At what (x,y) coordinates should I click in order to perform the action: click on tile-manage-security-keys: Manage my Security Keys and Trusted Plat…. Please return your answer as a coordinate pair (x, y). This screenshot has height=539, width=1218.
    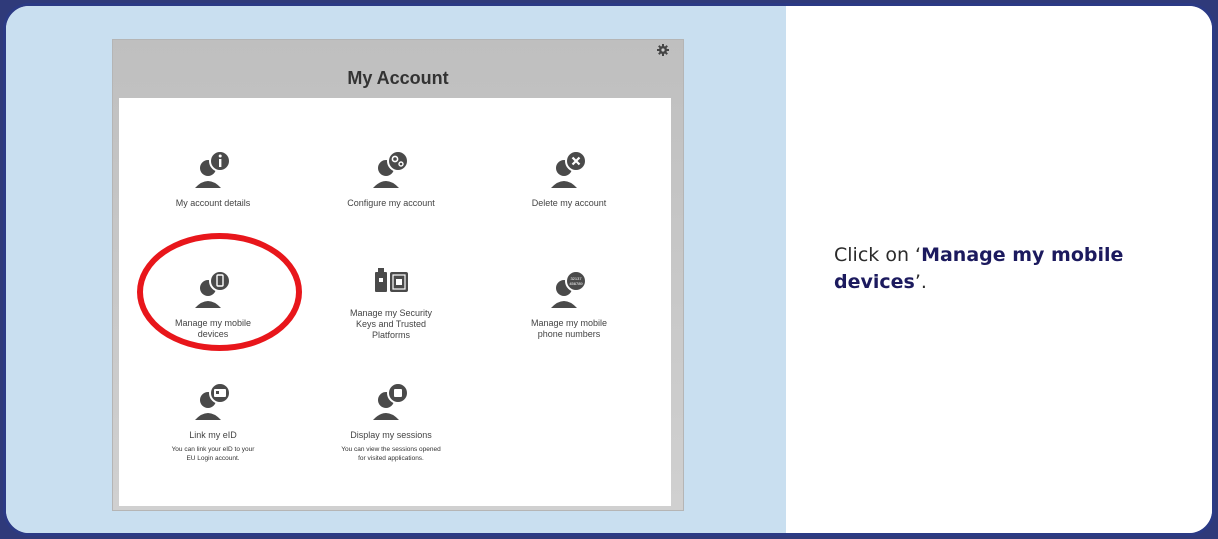
    Looking at the image, I should click on (391, 299).